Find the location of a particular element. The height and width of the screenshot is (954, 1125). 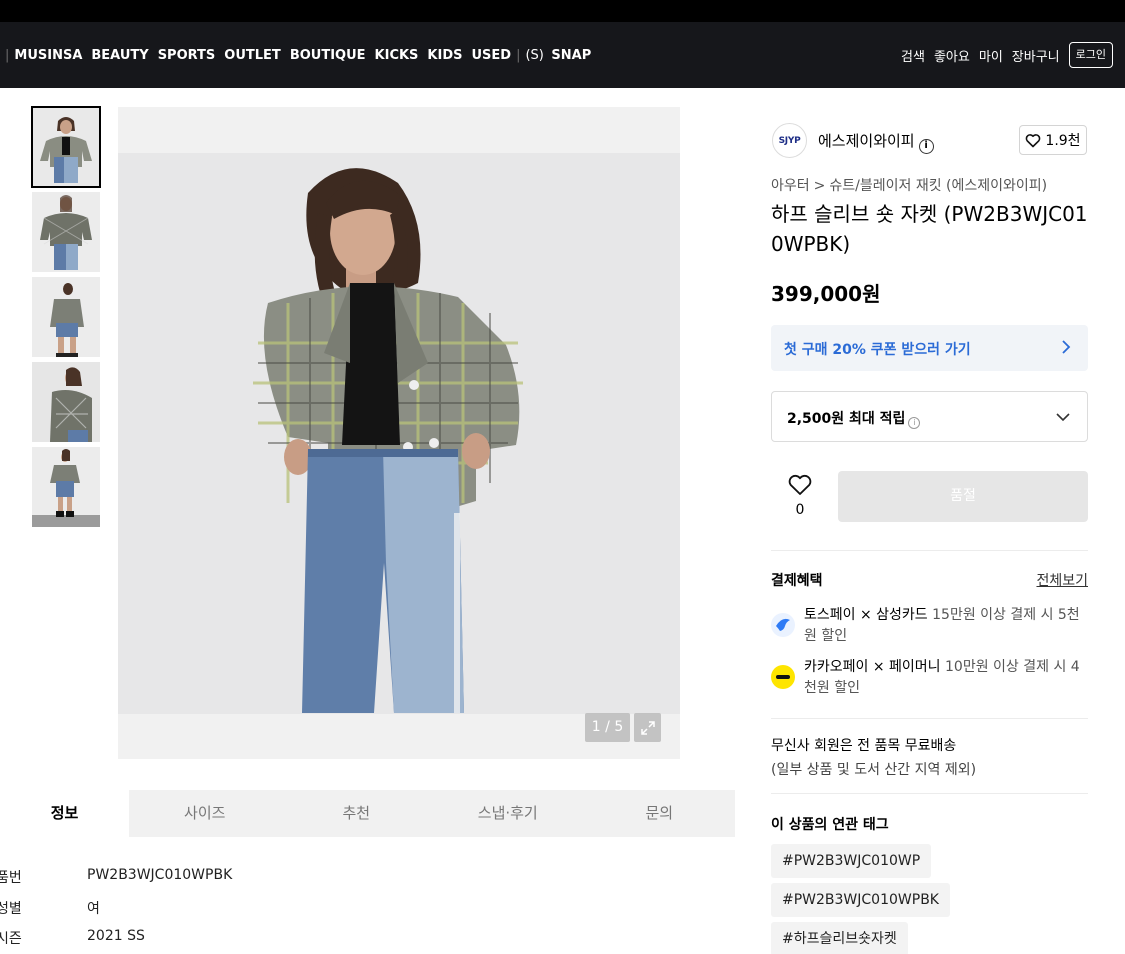

tab-info: 정보 is located at coordinates (64, 813).